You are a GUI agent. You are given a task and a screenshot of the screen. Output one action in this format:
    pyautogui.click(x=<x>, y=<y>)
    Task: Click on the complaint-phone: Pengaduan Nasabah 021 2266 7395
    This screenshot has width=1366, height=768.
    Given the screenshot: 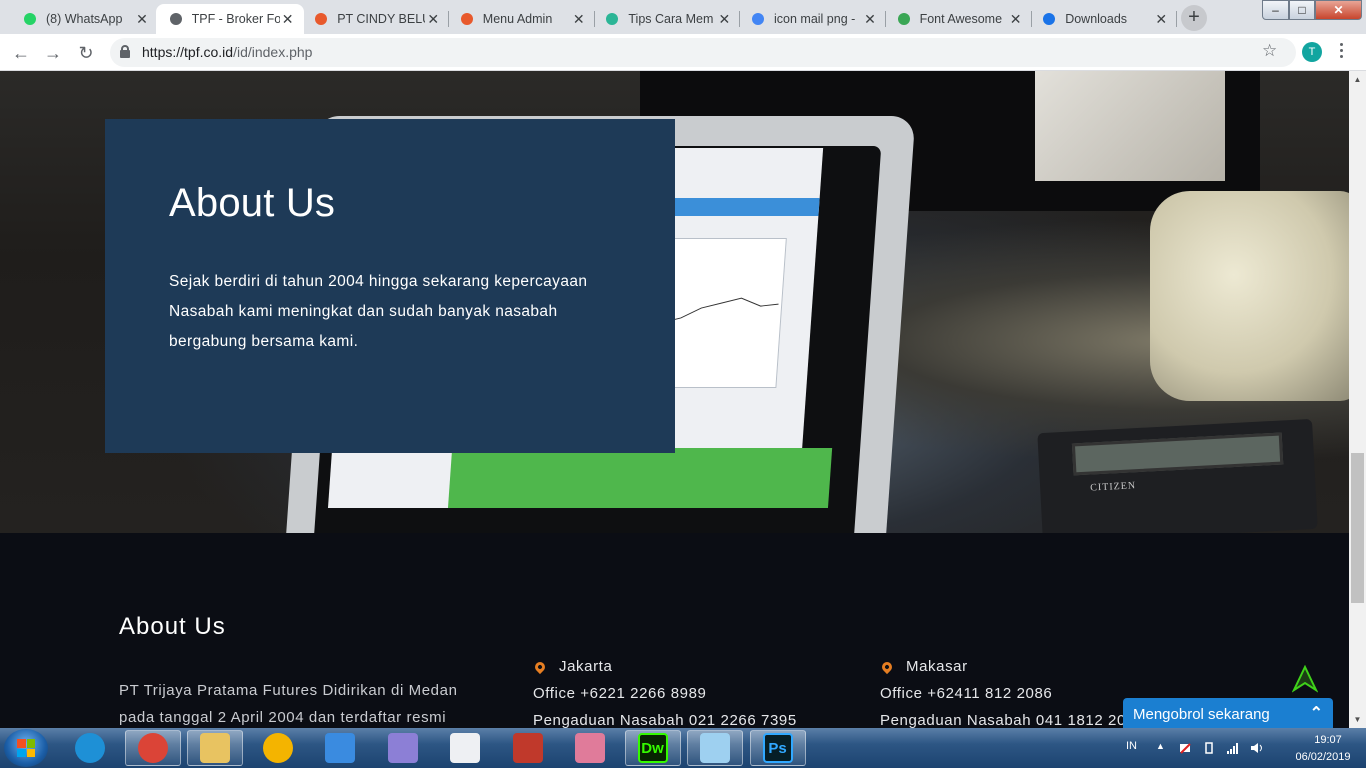 What is the action you would take?
    pyautogui.click(x=665, y=720)
    